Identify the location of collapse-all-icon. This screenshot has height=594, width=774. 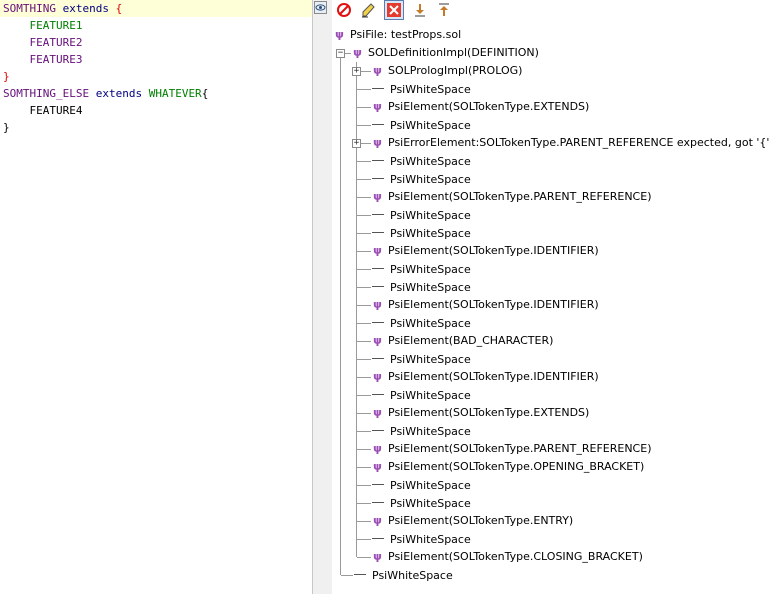
(444, 9).